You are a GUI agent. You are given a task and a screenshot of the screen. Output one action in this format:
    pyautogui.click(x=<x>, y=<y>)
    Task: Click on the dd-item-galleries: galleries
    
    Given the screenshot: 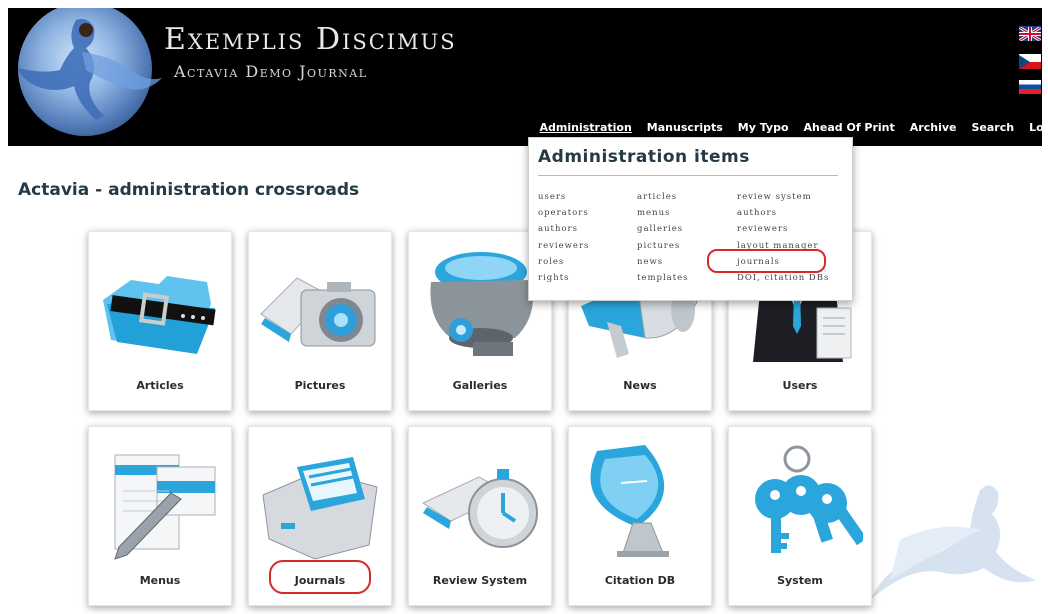 What is the action you would take?
    pyautogui.click(x=663, y=229)
    